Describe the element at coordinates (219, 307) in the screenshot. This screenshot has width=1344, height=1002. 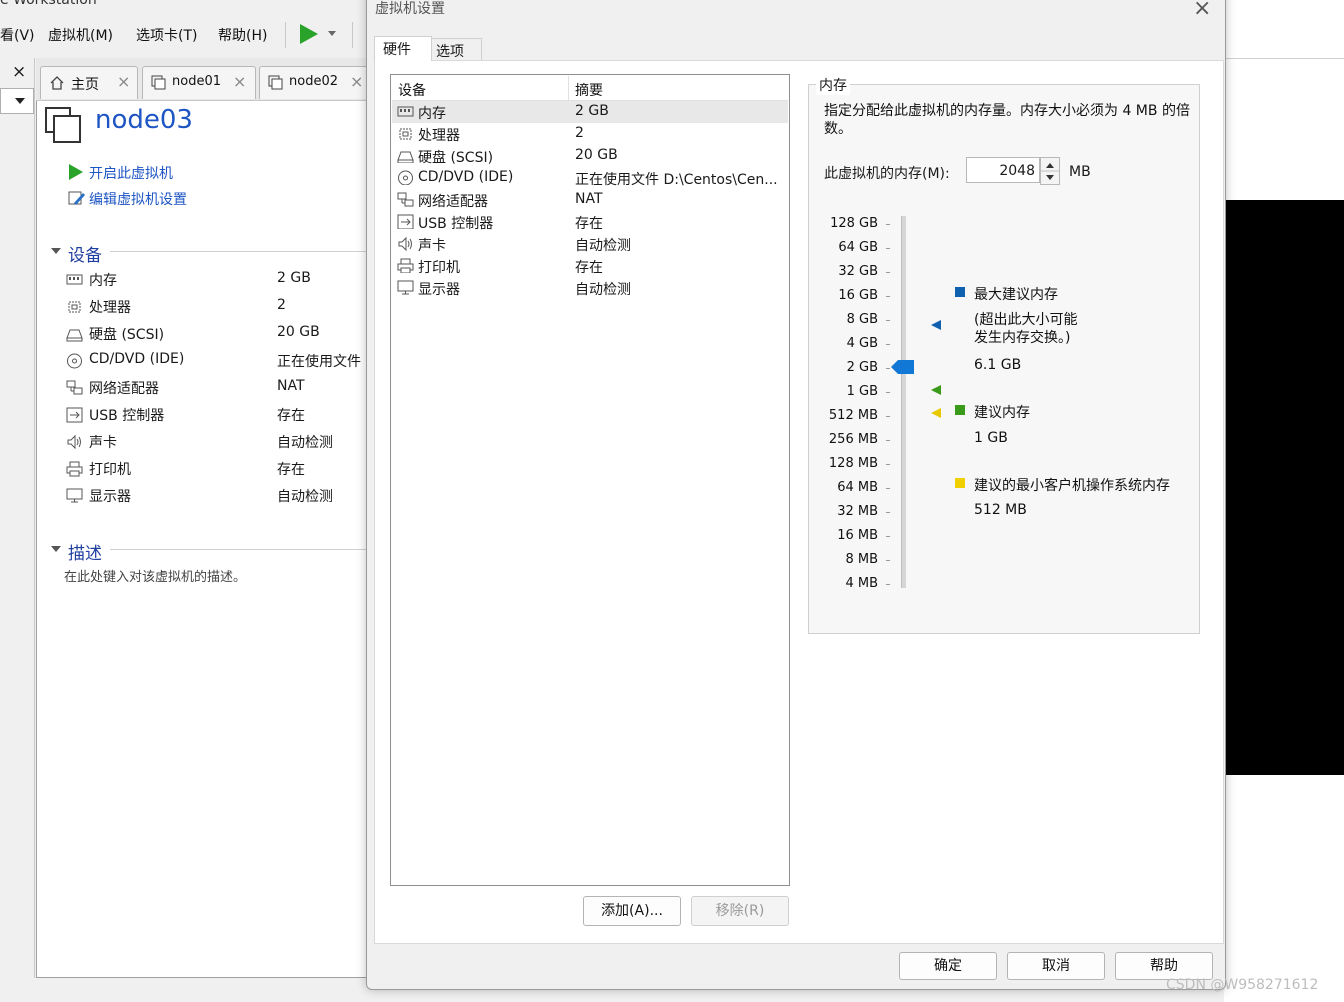
I see `device-row: 处理器 2` at that location.